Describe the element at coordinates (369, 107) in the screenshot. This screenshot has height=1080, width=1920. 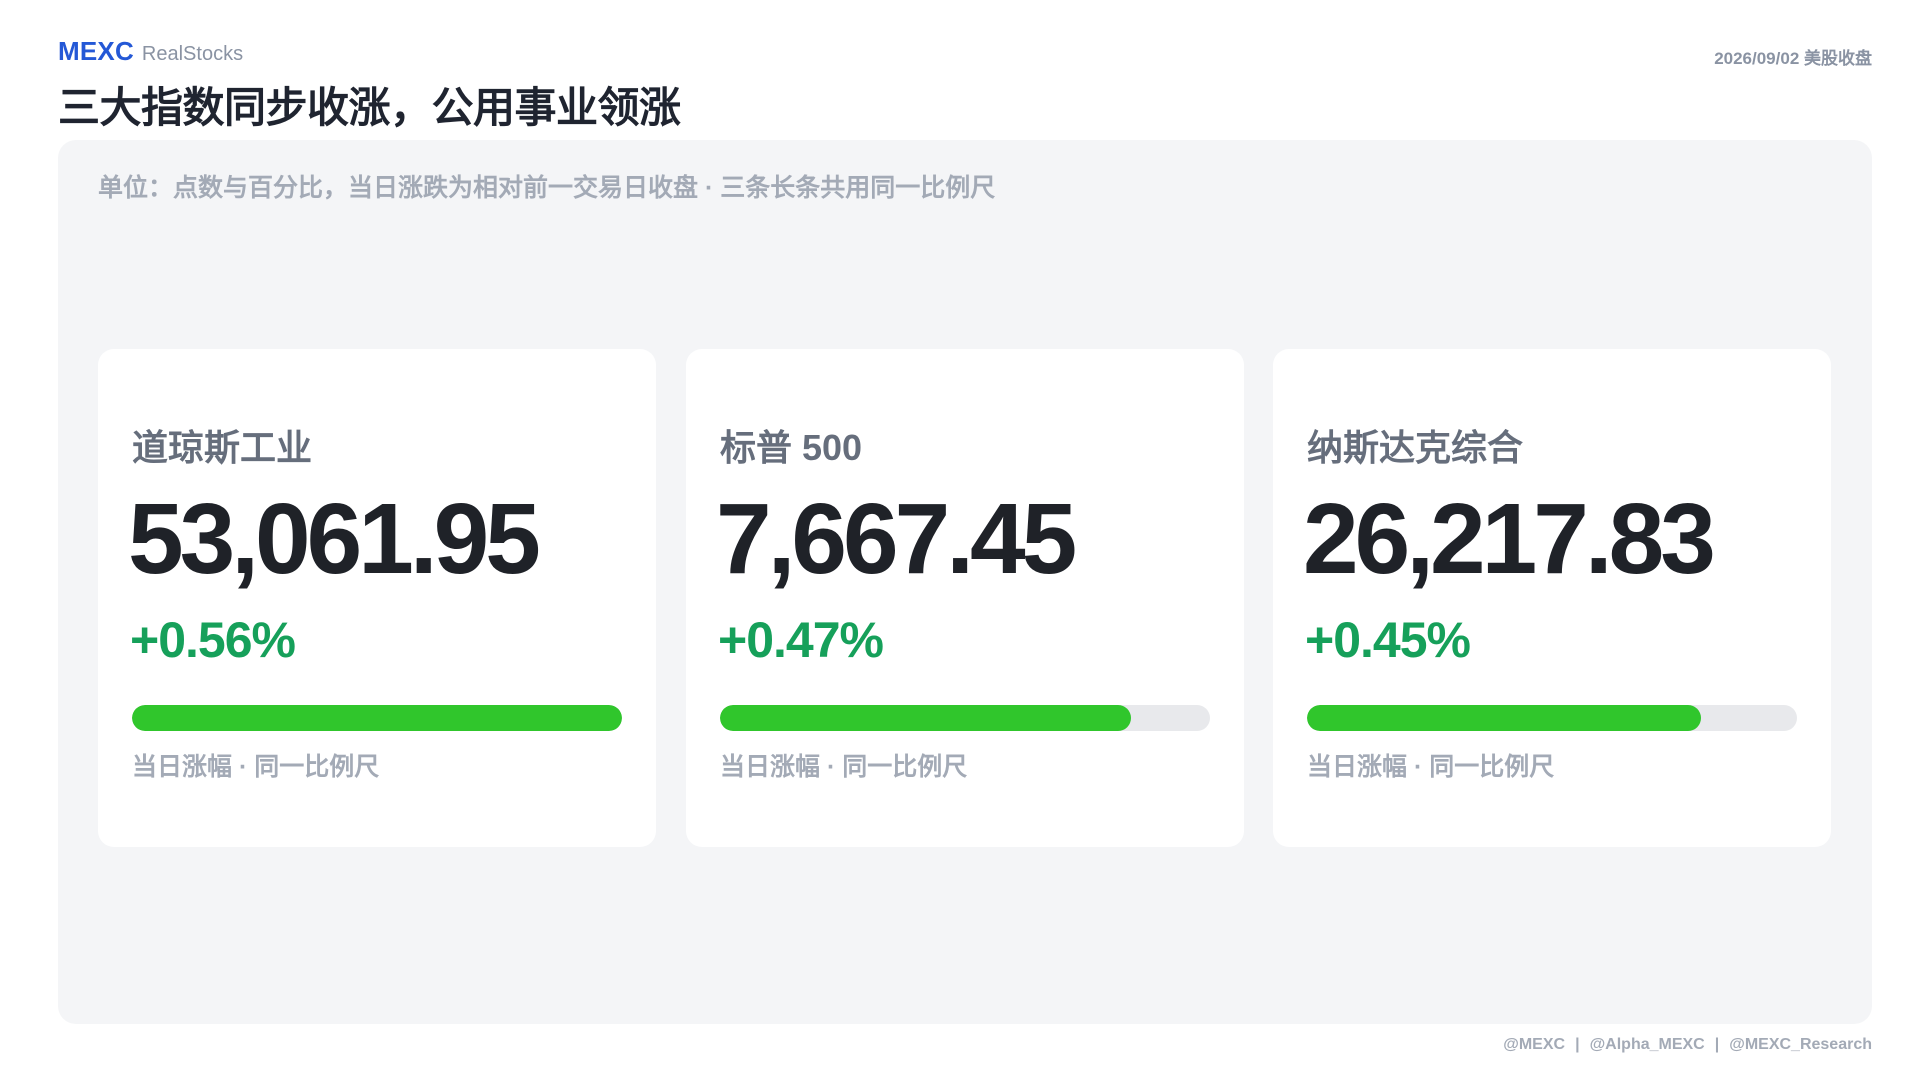
I see `page-title: 三大指数同步收涨，公用事业领涨` at that location.